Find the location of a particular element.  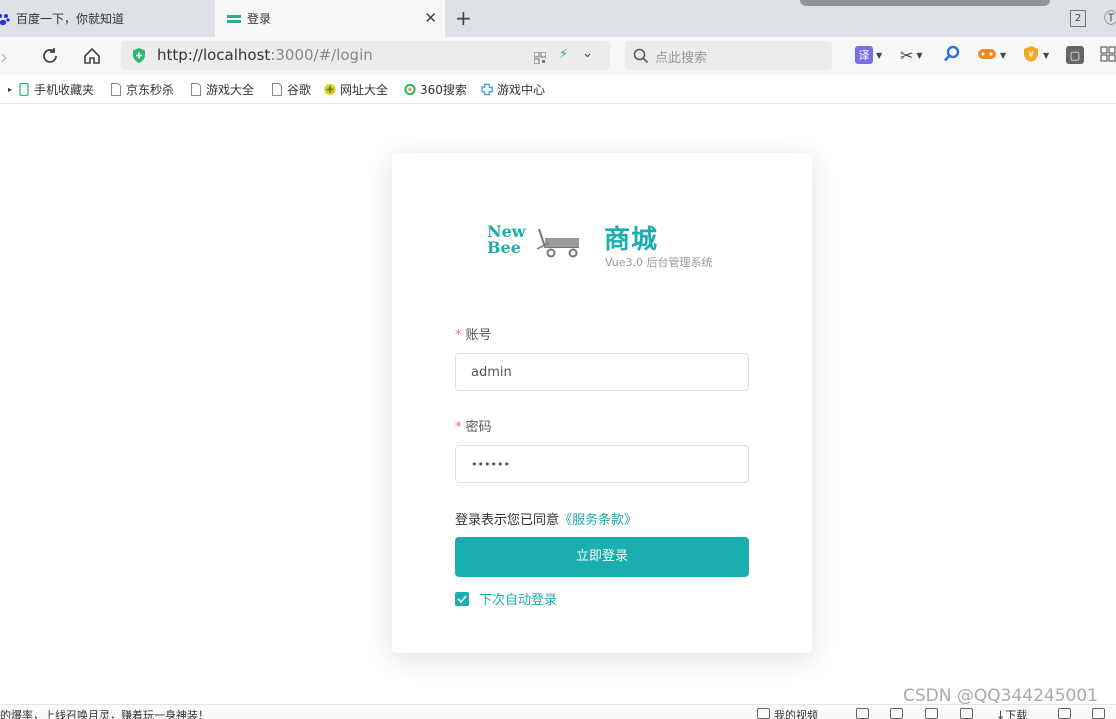

globe-icon is located at coordinates (330, 89).